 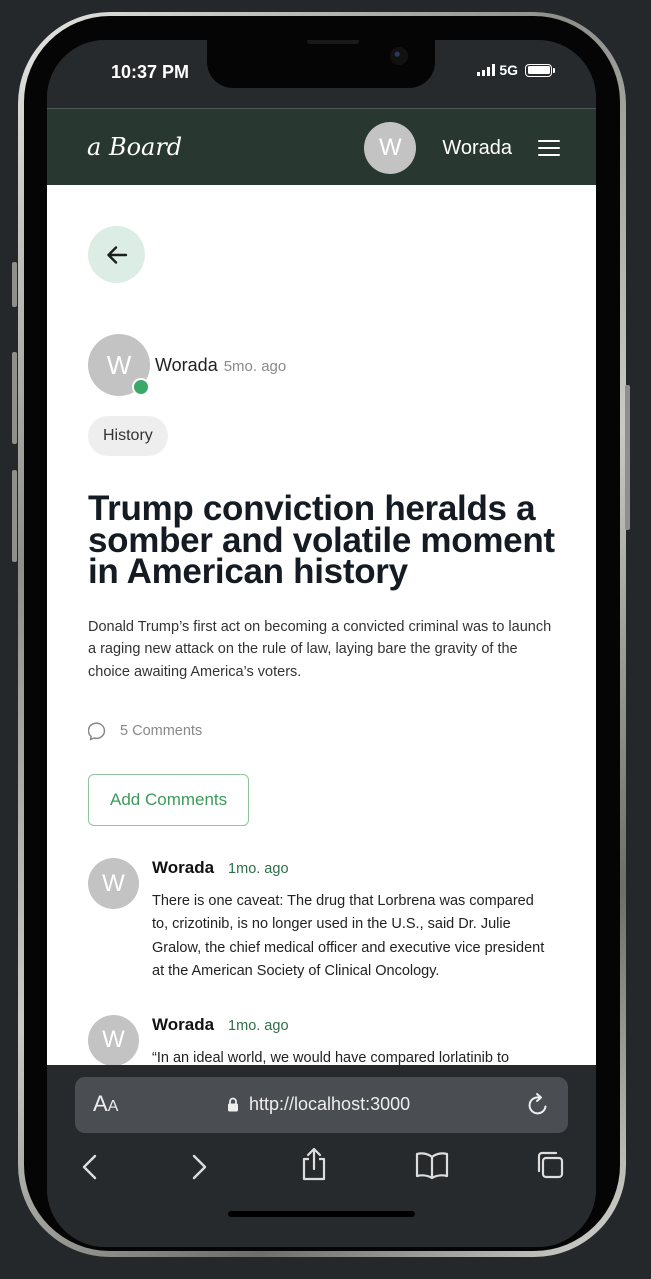 I want to click on battery-icon, so click(x=540, y=70).